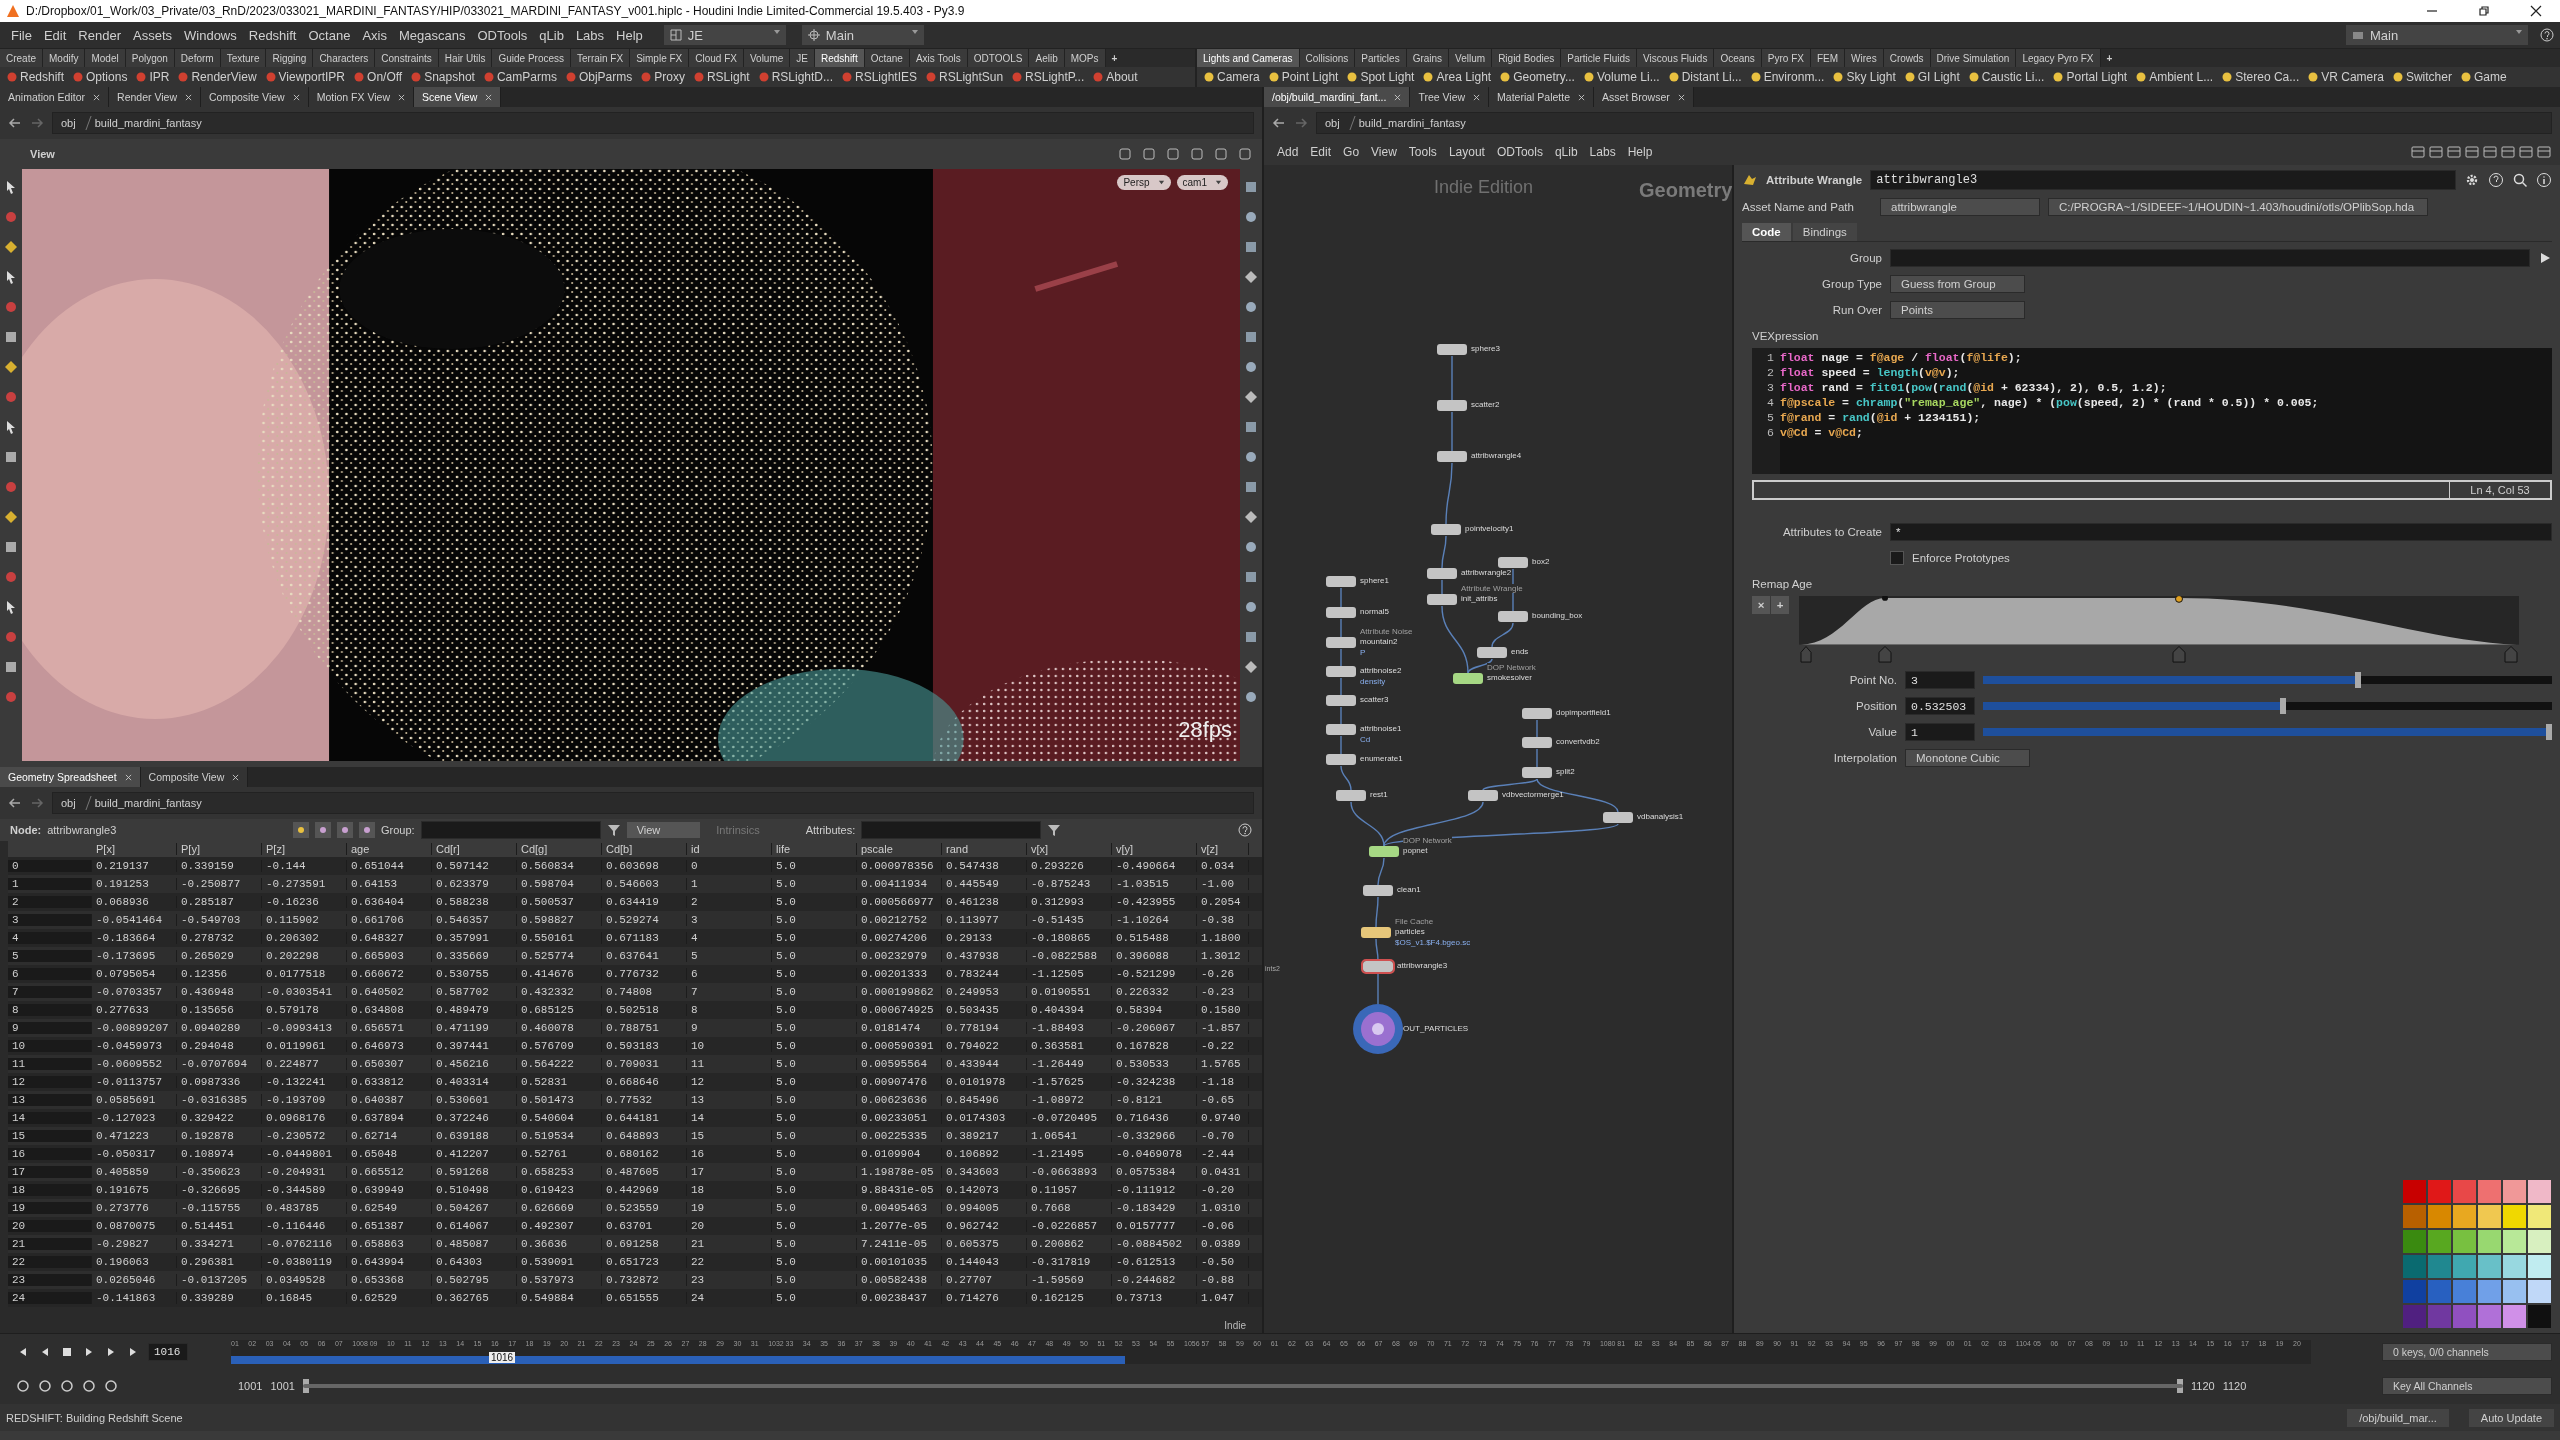 The height and width of the screenshot is (1440, 2560). I want to click on menu-item: Axis, so click(374, 35).